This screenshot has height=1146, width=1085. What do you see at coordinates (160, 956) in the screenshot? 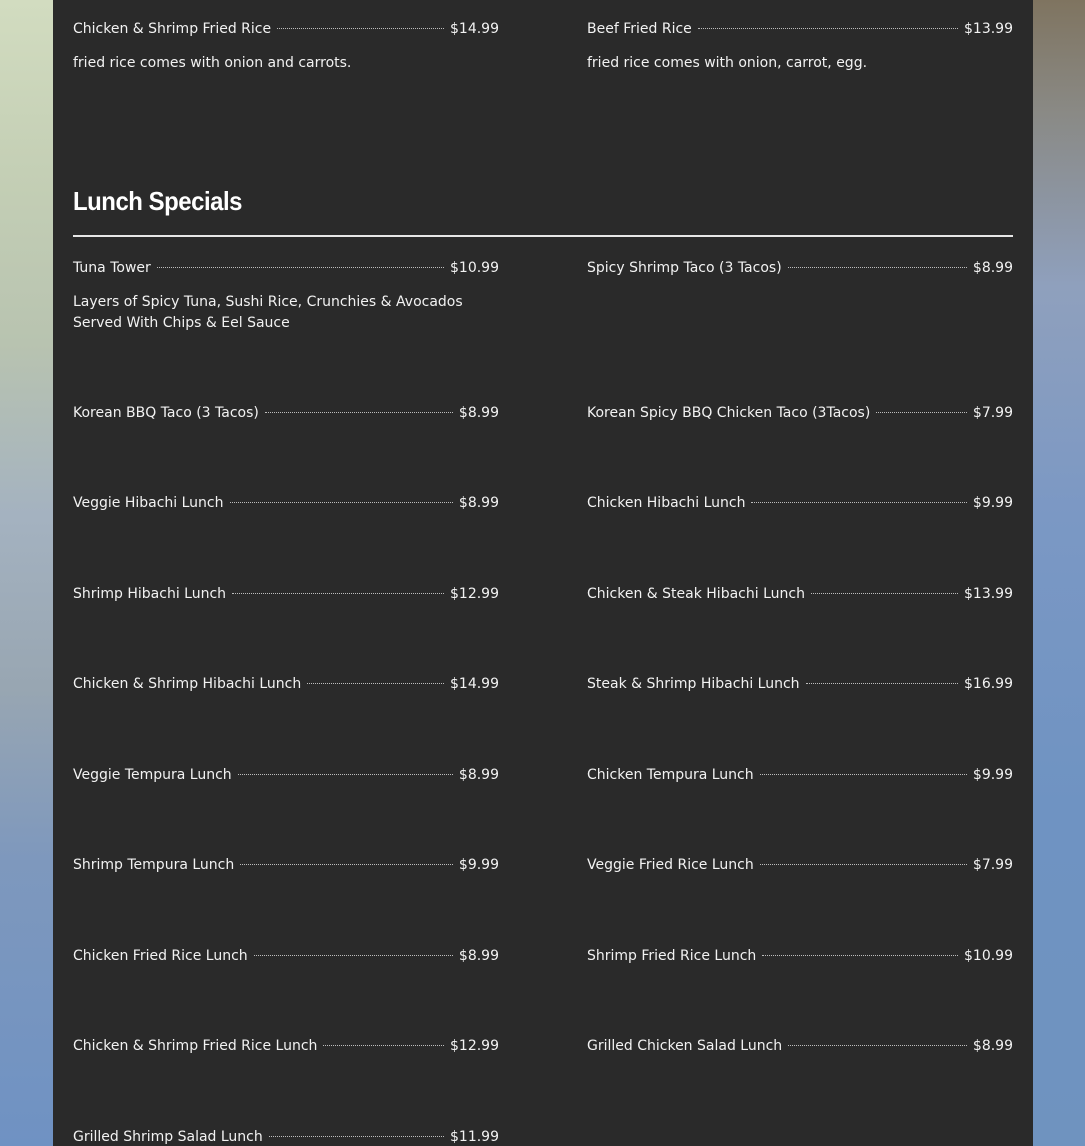
I see `menu-item-name: Chicken Fried Rice Lunch` at bounding box center [160, 956].